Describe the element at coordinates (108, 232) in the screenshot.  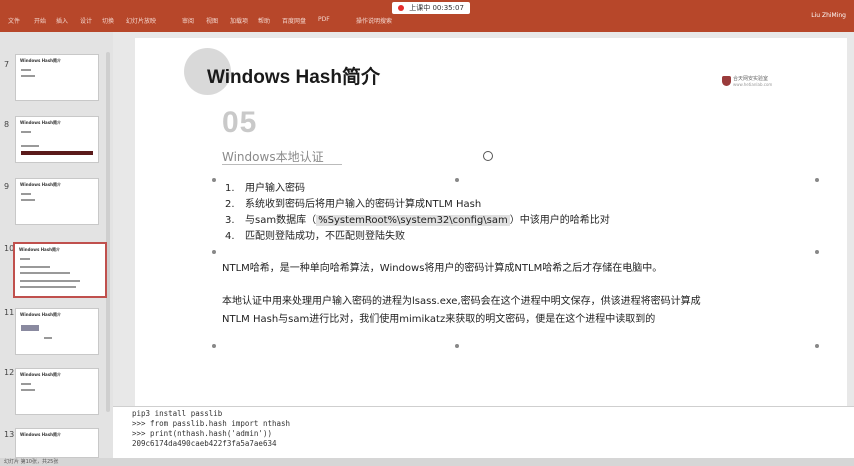
I see `thumbnails-scrollbar` at that location.